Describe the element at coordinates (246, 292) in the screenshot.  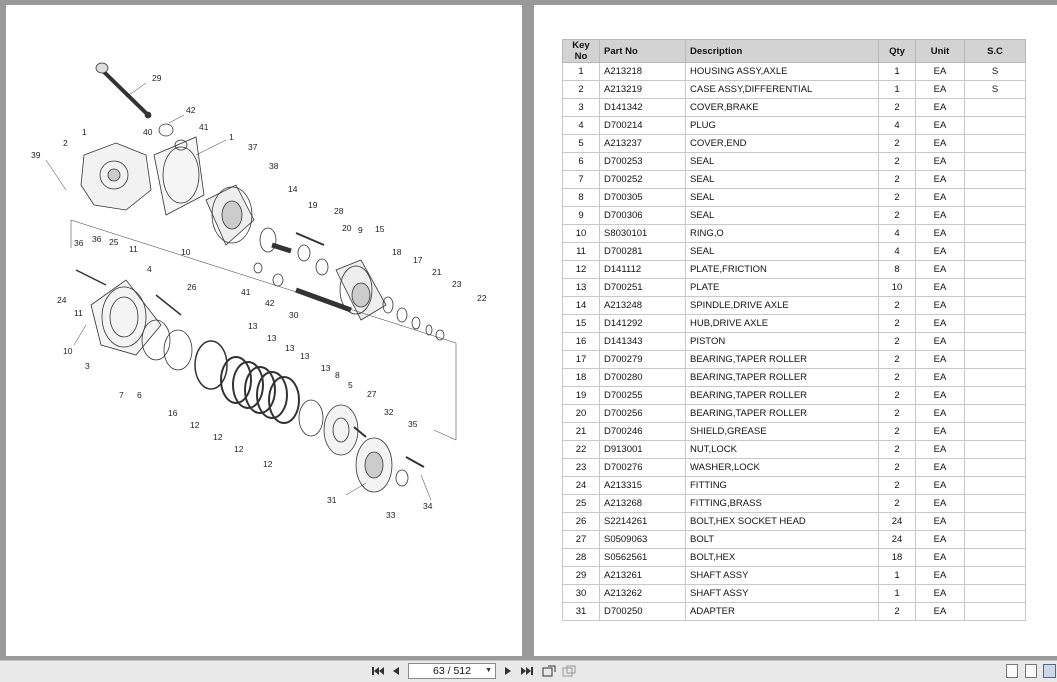
I see `callout-label: 41` at that location.